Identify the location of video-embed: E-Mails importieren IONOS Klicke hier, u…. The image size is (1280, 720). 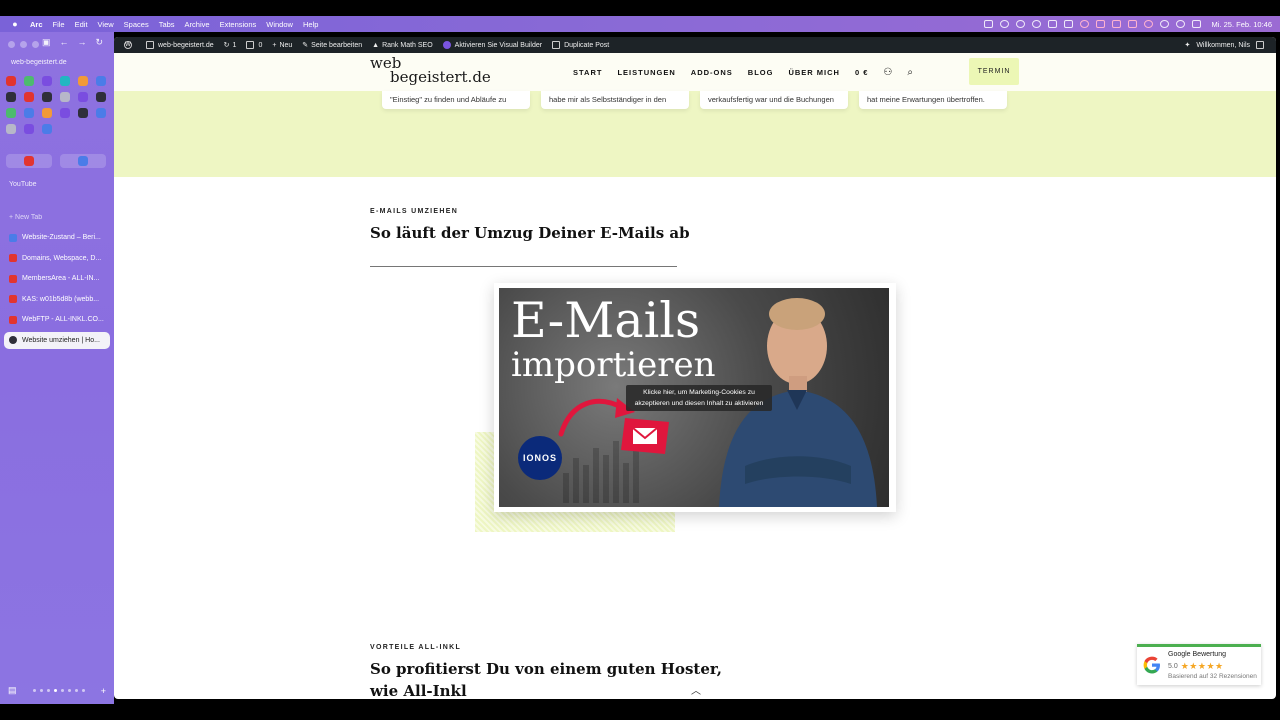
(695, 397).